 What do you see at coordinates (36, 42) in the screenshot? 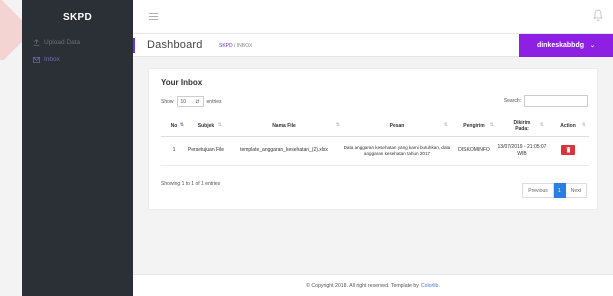
I see `upload-icon` at bounding box center [36, 42].